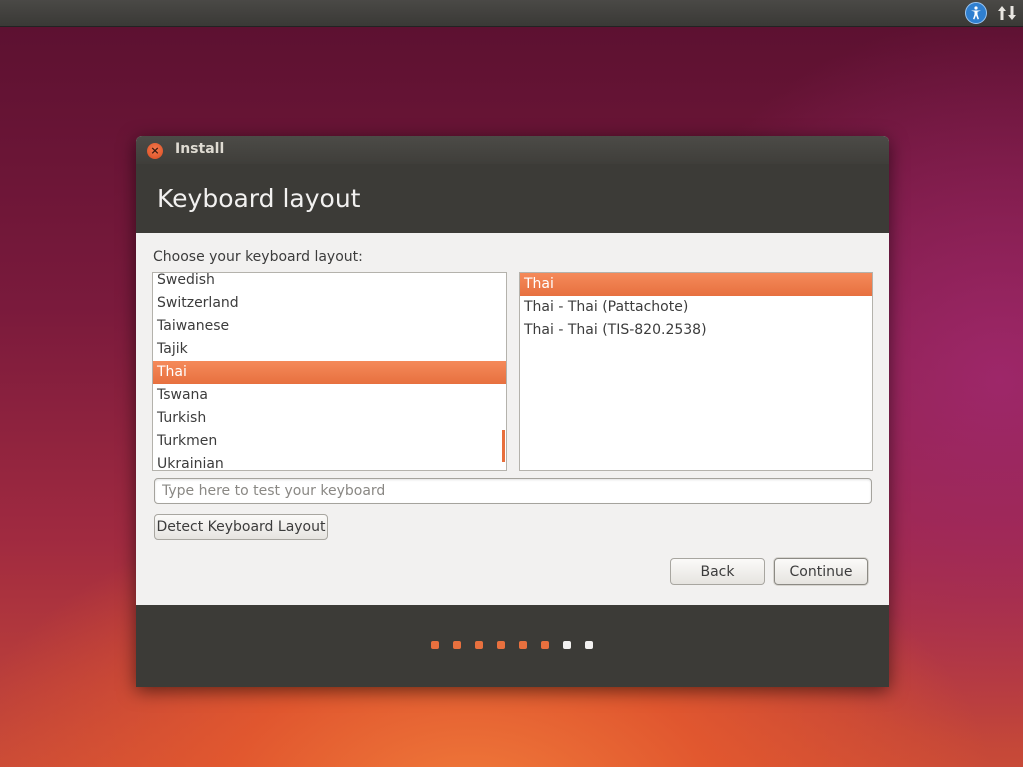 Image resolution: width=1023 pixels, height=767 pixels. Describe the element at coordinates (329, 349) in the screenshot. I see `layout-language-item: Tajik` at that location.